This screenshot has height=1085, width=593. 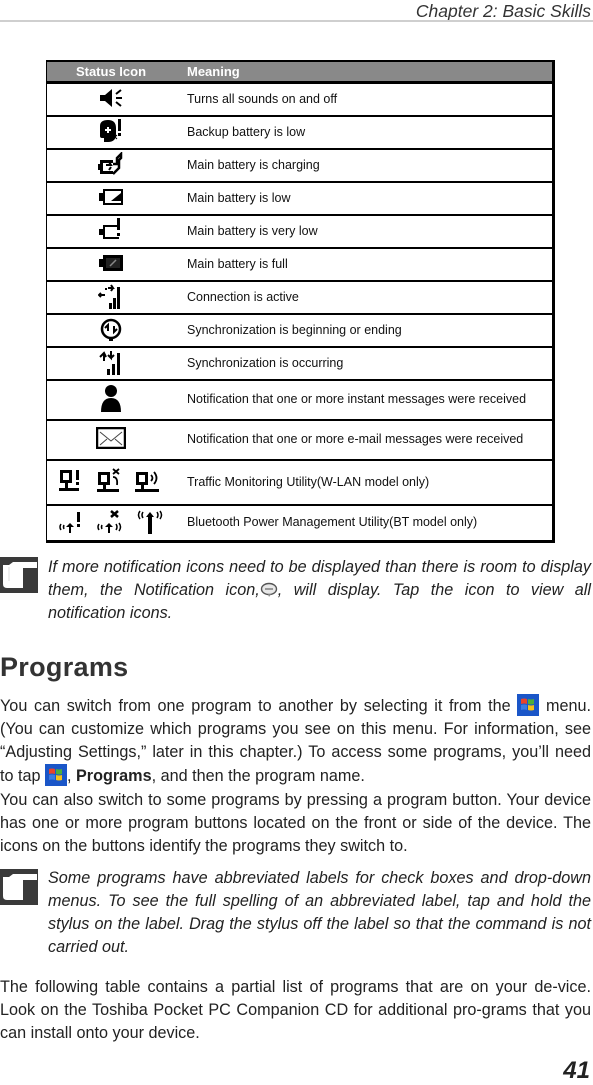 I want to click on bt-alert-icon, so click(x=72, y=522).